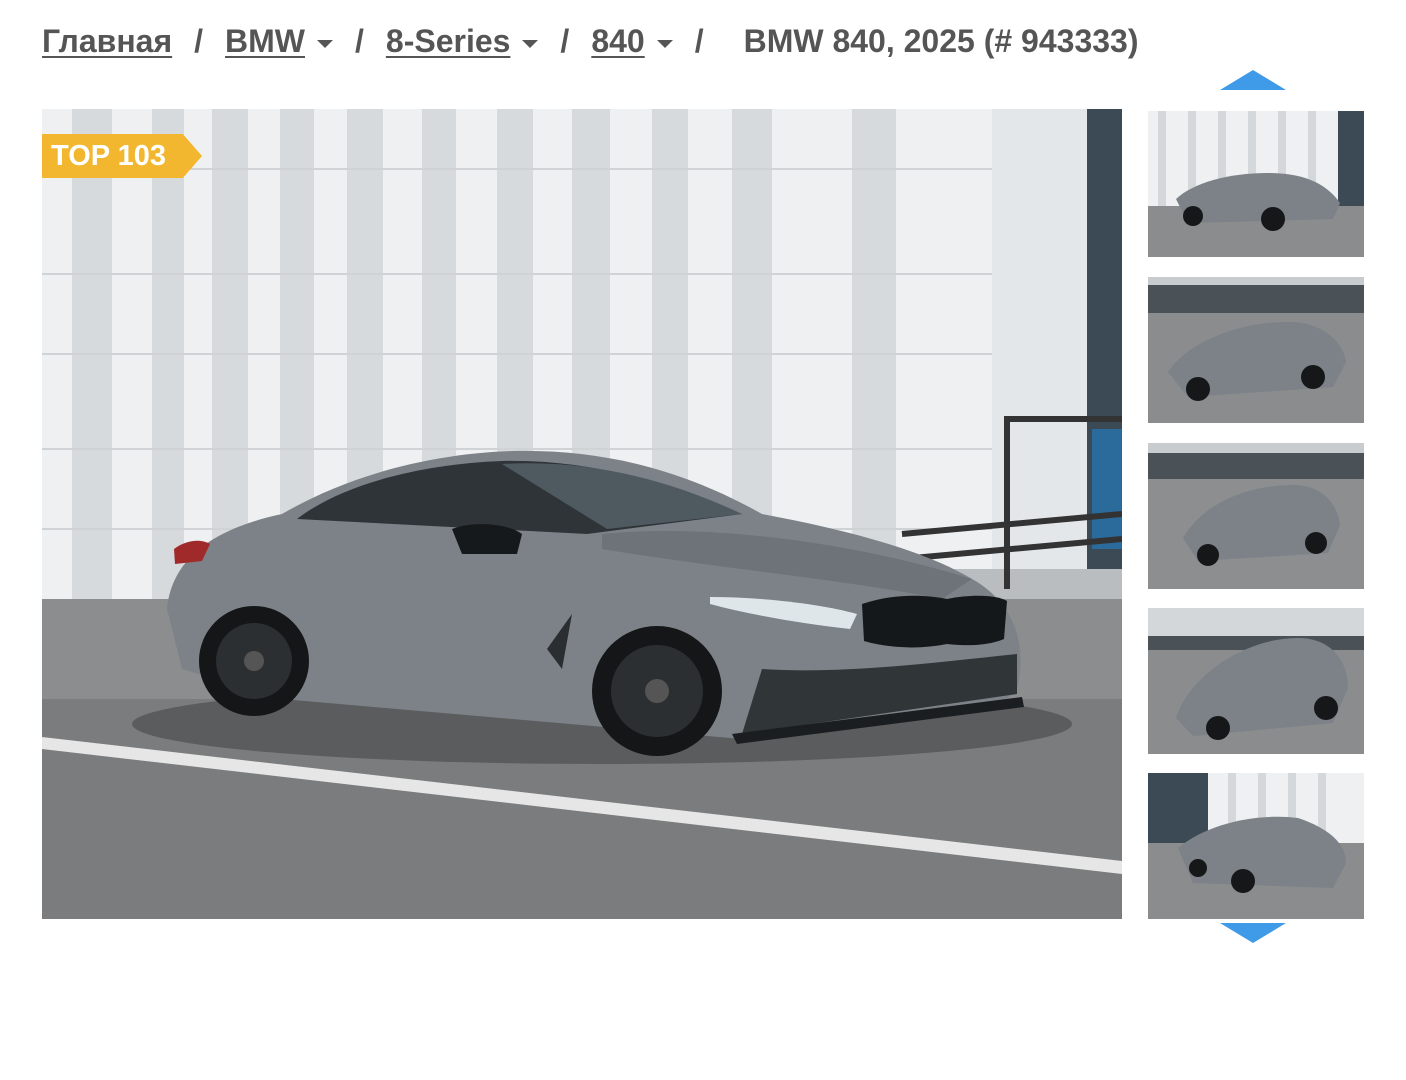  What do you see at coordinates (265, 41) in the screenshot?
I see `breadcrumb-brand-link: BMW` at bounding box center [265, 41].